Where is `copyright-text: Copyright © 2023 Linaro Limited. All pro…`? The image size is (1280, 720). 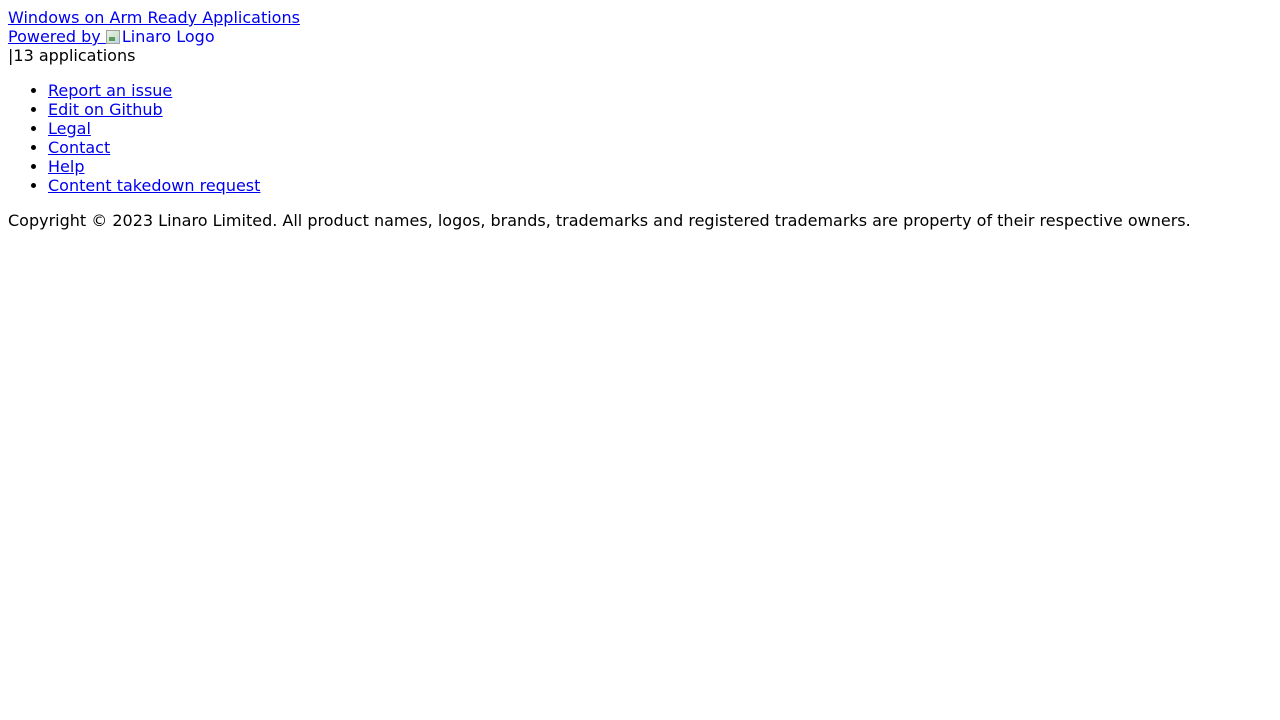 copyright-text: Copyright © 2023 Linaro Limited. All pro… is located at coordinates (599, 220).